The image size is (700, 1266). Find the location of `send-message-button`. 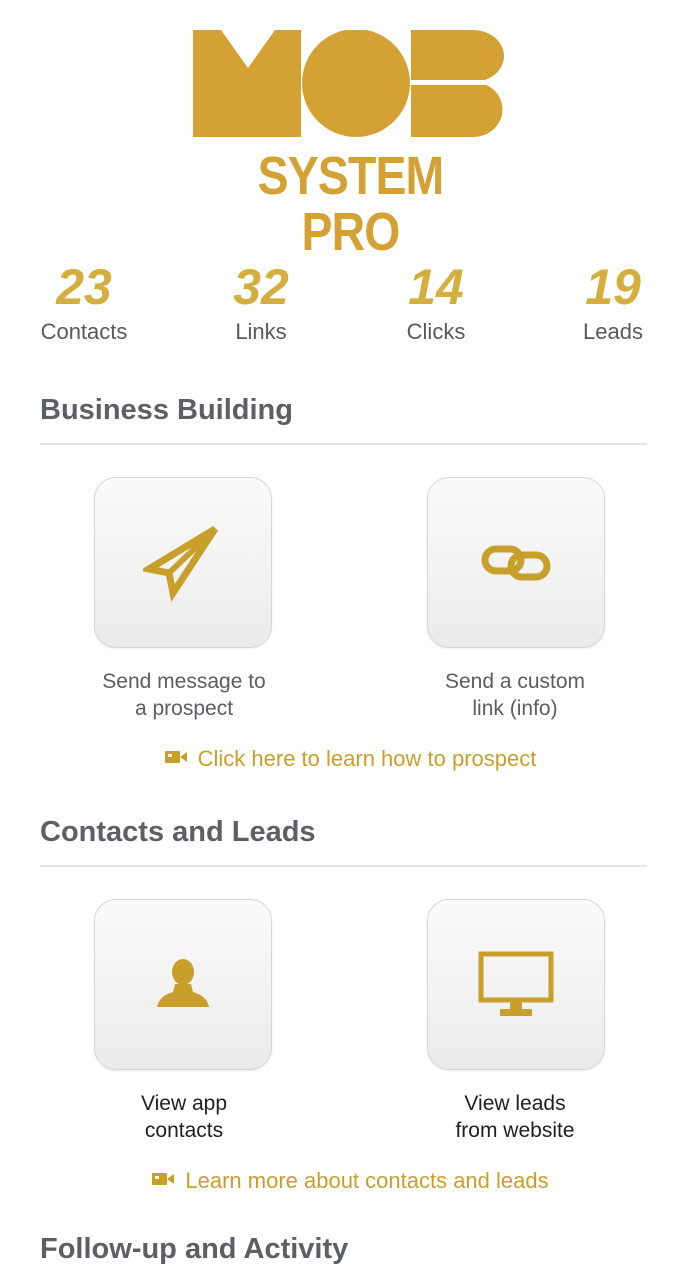

send-message-button is located at coordinates (183, 562).